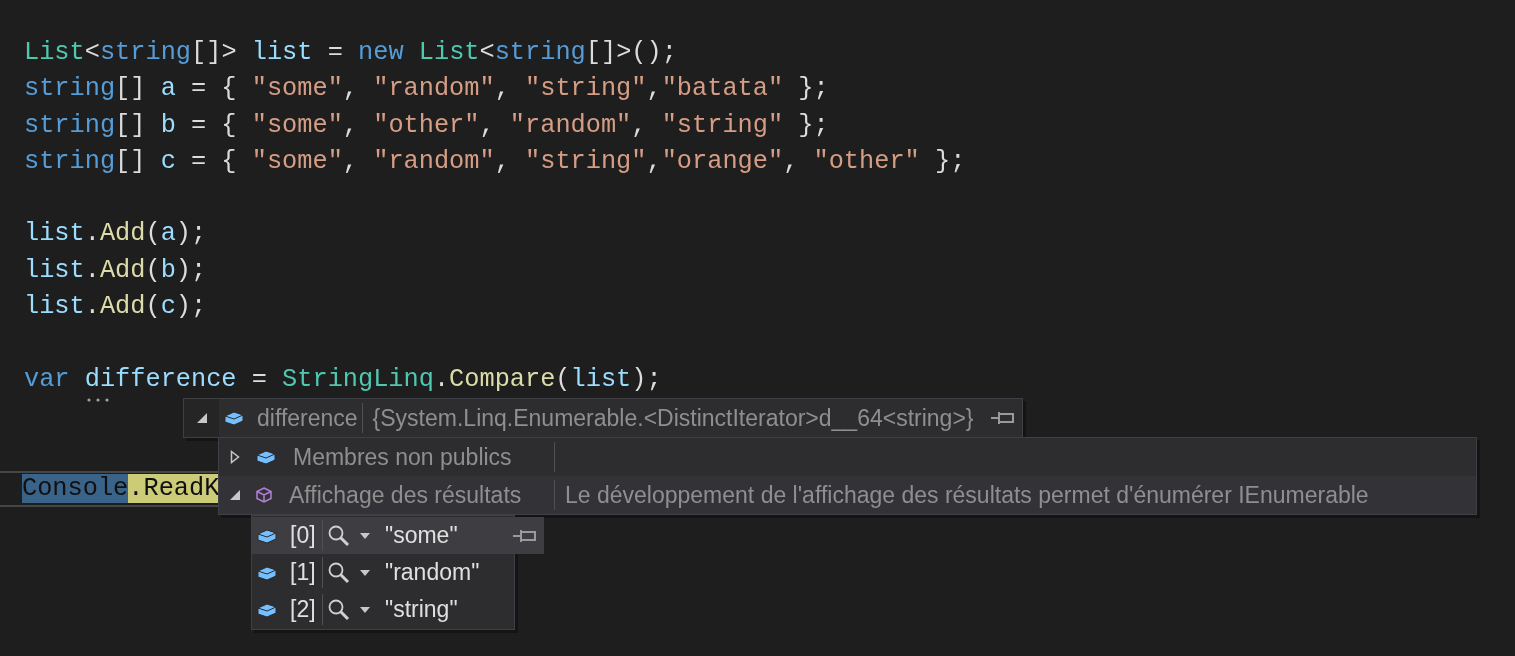 Image resolution: width=1515 pixels, height=656 pixels. I want to click on code-token: new, so click(381, 52).